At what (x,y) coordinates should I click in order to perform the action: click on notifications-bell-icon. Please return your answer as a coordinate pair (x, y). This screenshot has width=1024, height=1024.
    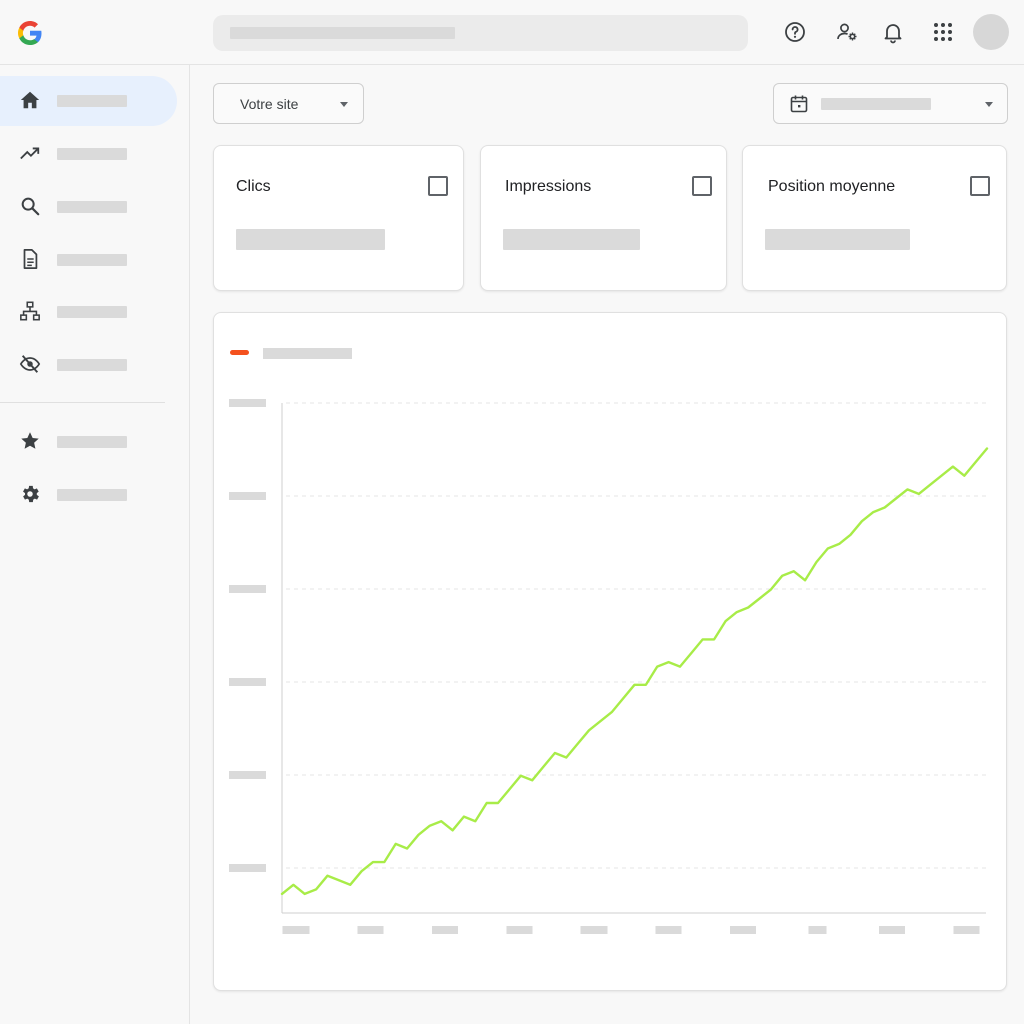
    Looking at the image, I should click on (893, 32).